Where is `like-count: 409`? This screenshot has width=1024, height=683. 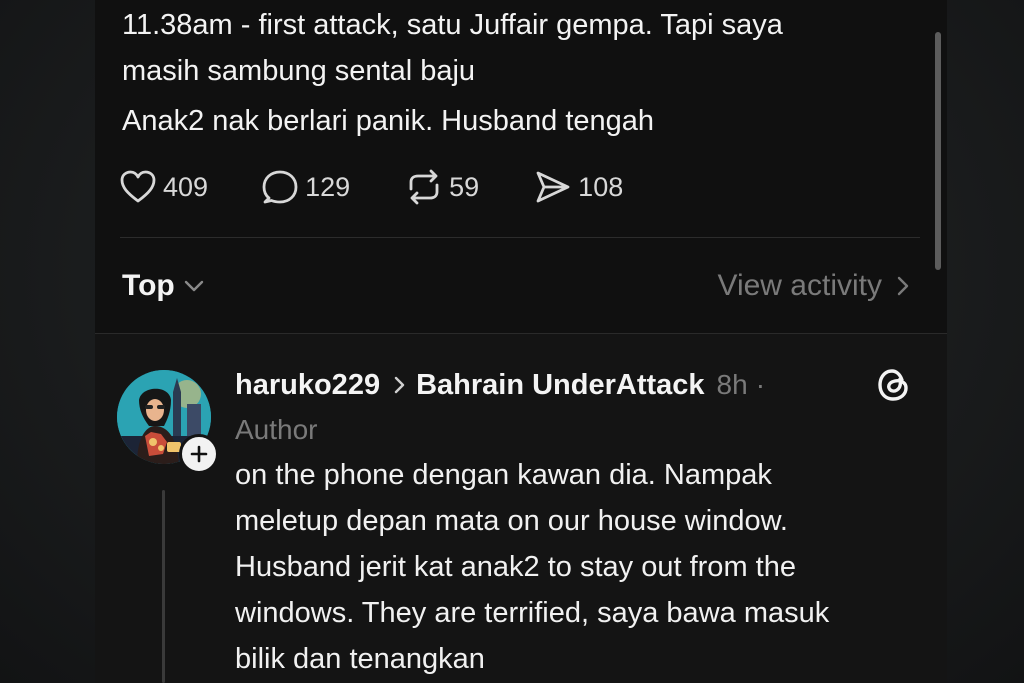 like-count: 409 is located at coordinates (186, 186).